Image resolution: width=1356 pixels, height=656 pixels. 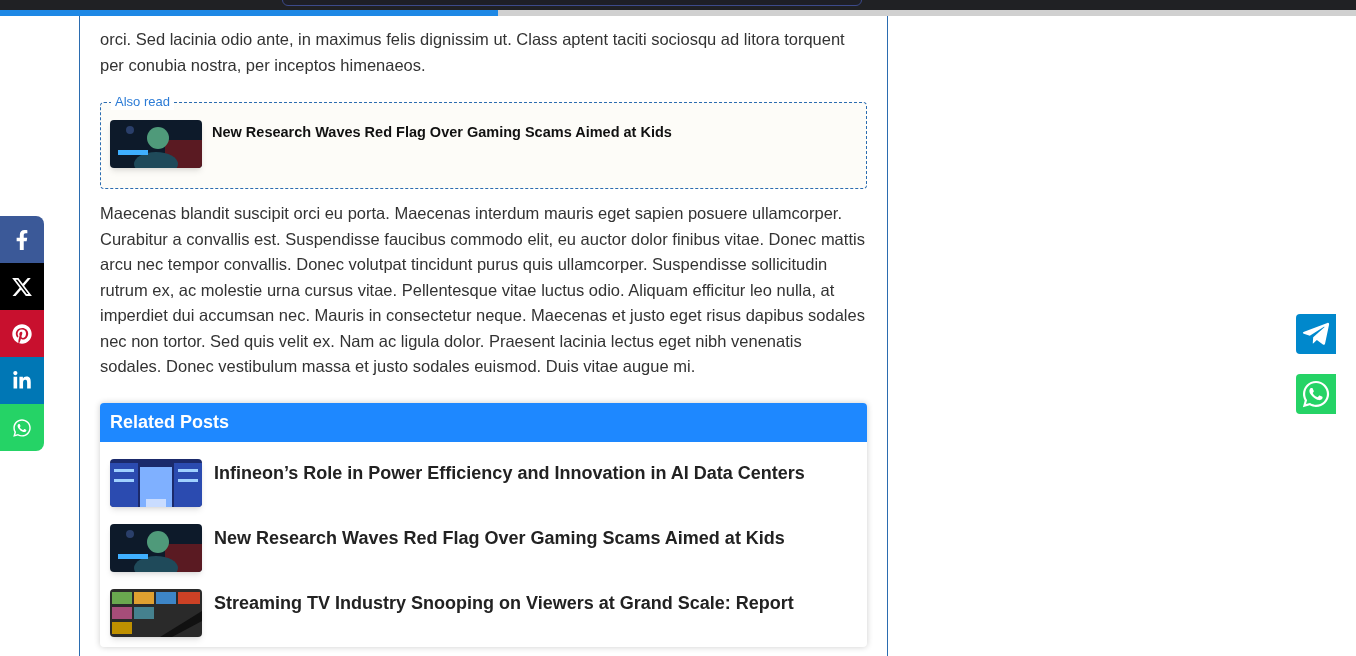 What do you see at coordinates (504, 602) in the screenshot?
I see `related-post-link: Streaming TV Industry Snooping on Viewers at Grand Scale: Report` at bounding box center [504, 602].